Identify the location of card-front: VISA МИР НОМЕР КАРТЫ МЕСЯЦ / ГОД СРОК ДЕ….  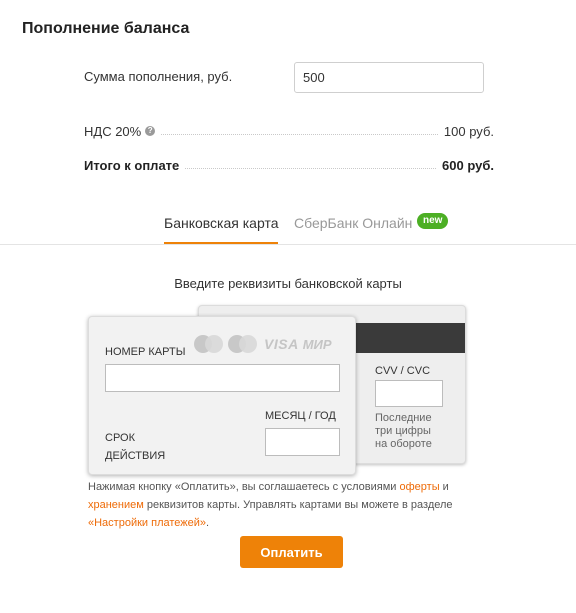
(222, 395).